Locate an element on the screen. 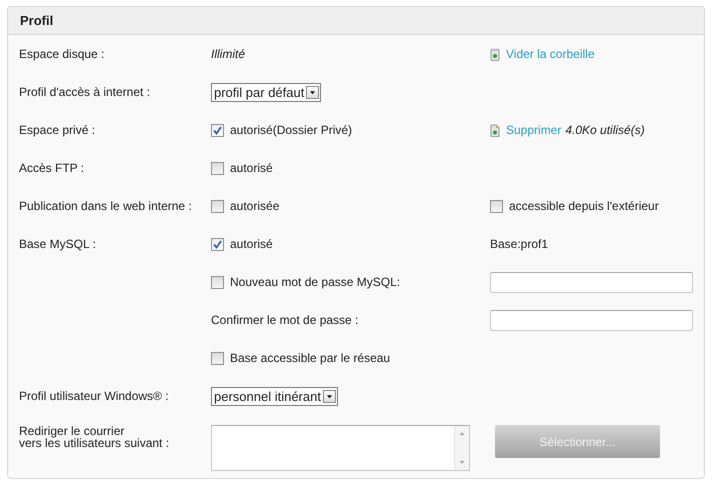 The image size is (712, 489). field-label: Base MySQL : is located at coordinates (58, 244).